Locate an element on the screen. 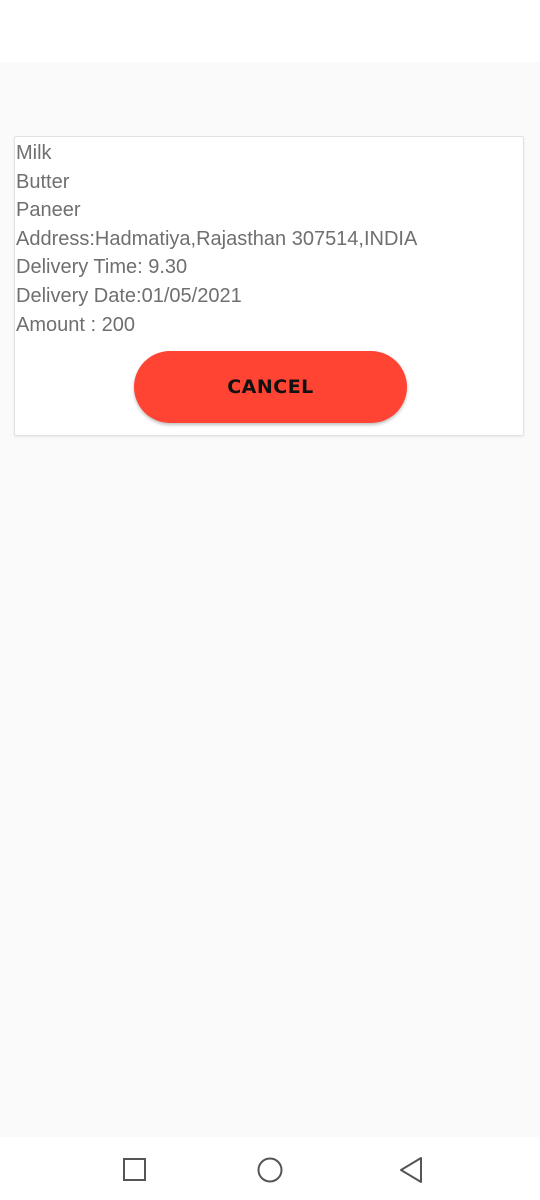 The width and height of the screenshot is (540, 1200). back-button is located at coordinates (411, 1170).